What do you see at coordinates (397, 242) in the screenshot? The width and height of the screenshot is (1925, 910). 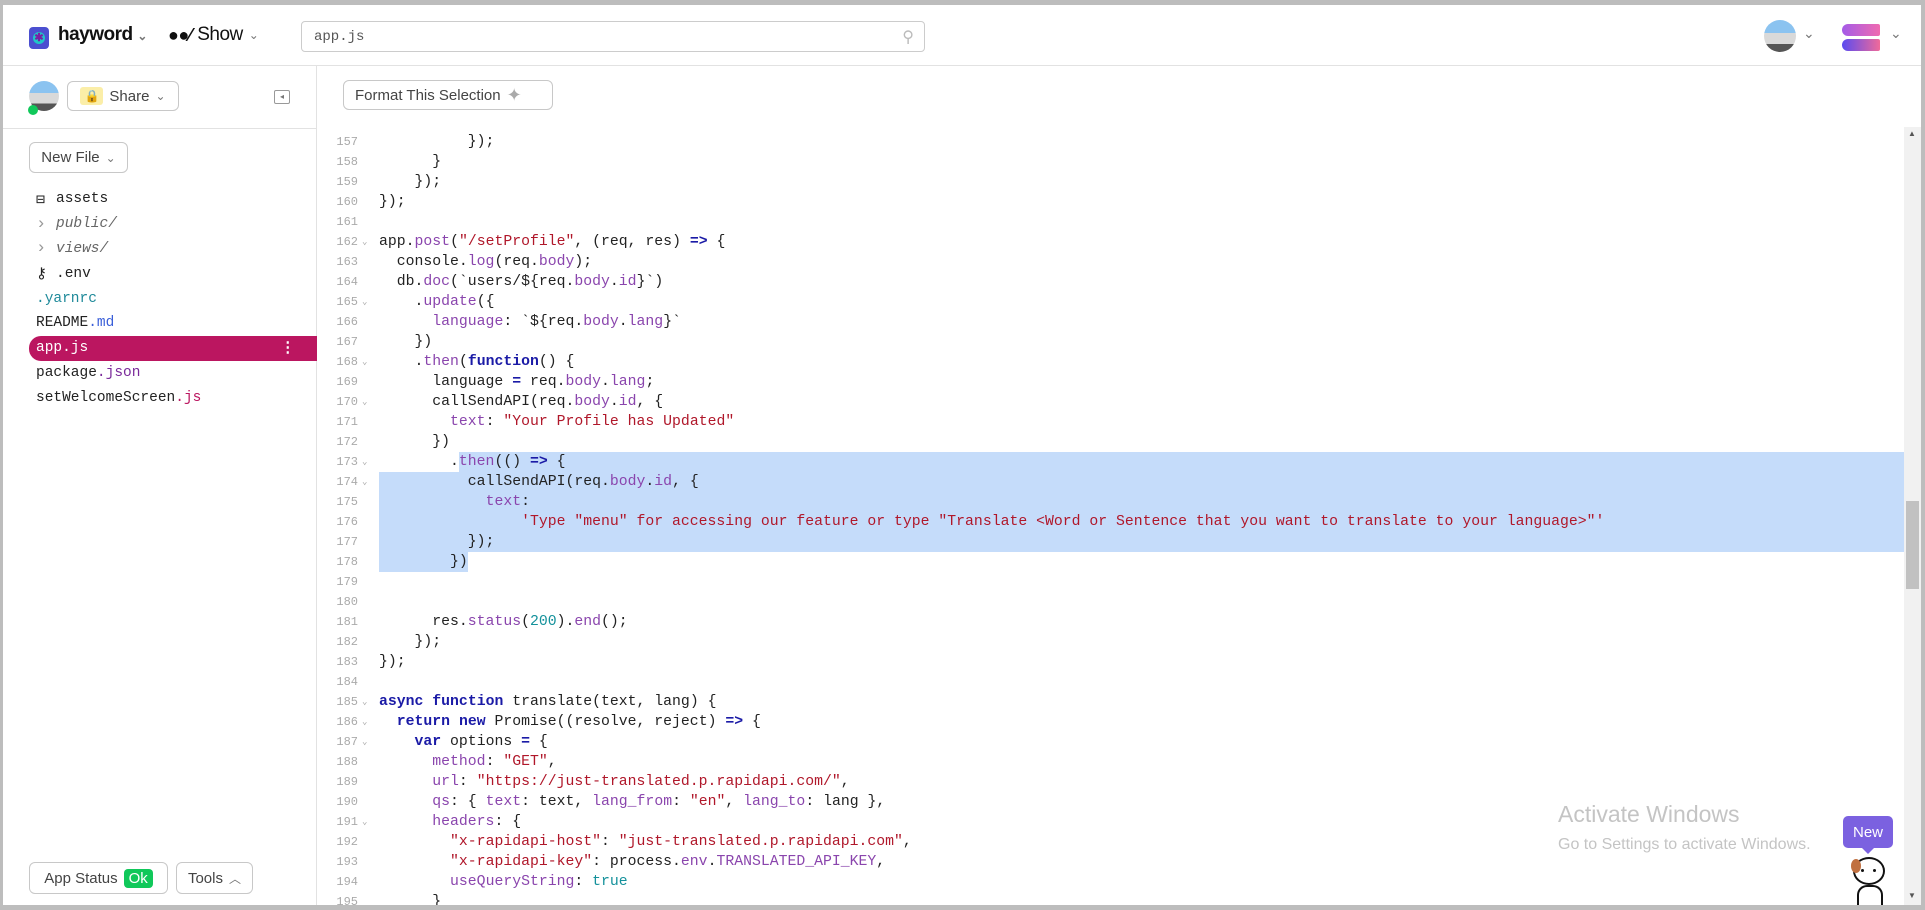 I see `code-token: app.` at bounding box center [397, 242].